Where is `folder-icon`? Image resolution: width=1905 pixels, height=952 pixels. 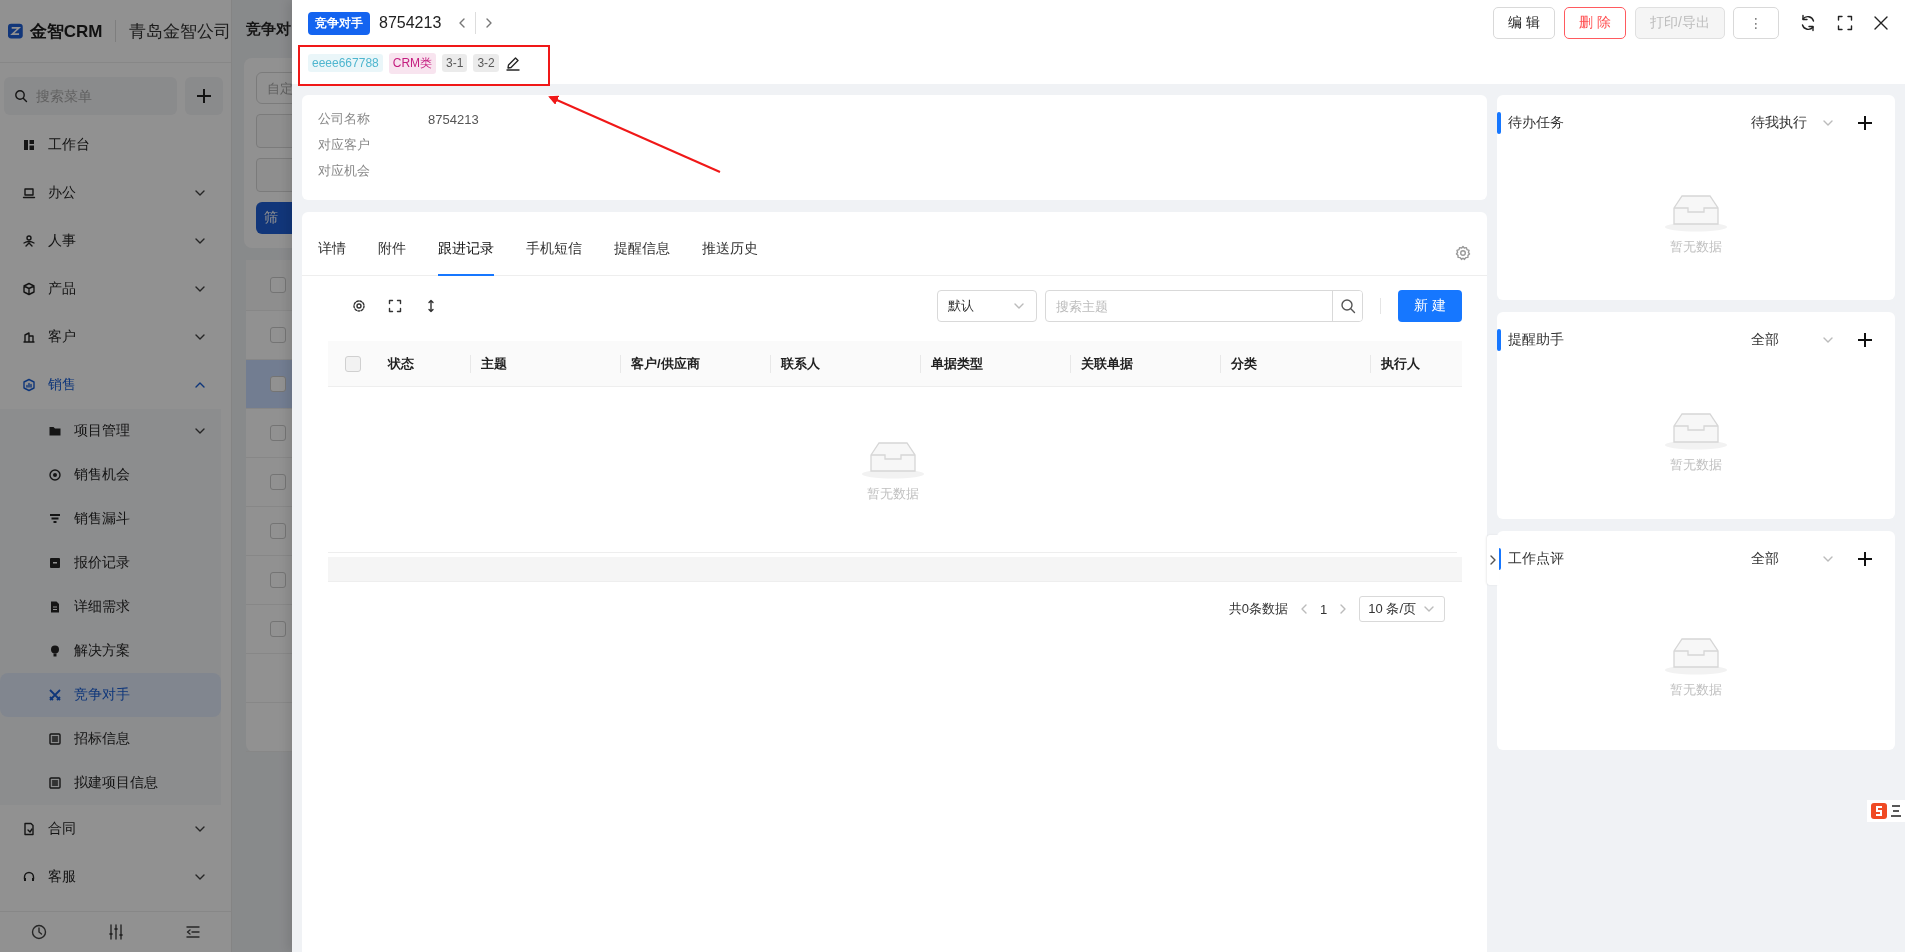 folder-icon is located at coordinates (55, 431).